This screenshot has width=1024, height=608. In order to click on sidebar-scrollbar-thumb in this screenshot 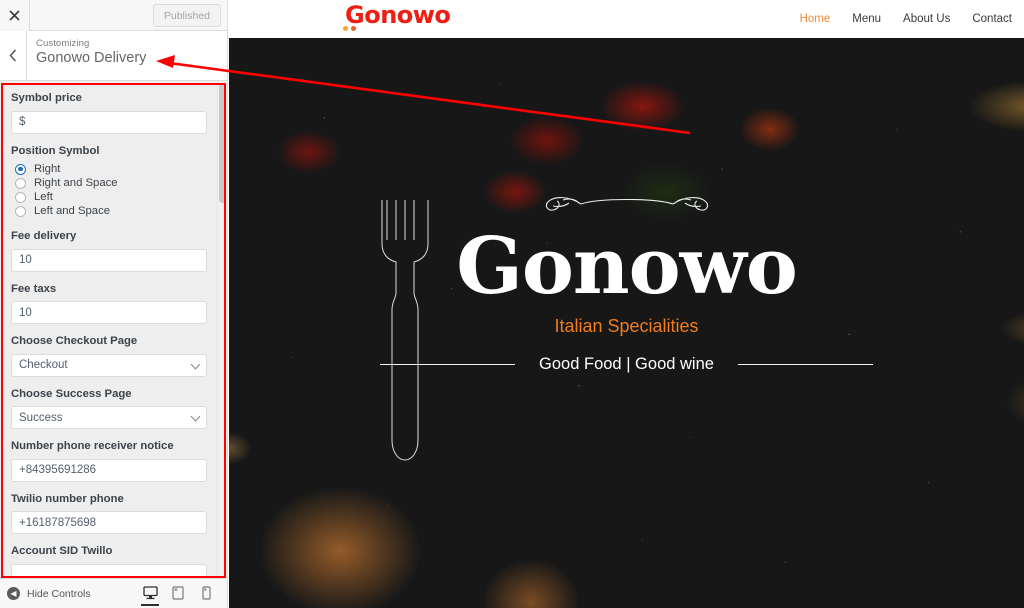, I will do `click(222, 143)`.